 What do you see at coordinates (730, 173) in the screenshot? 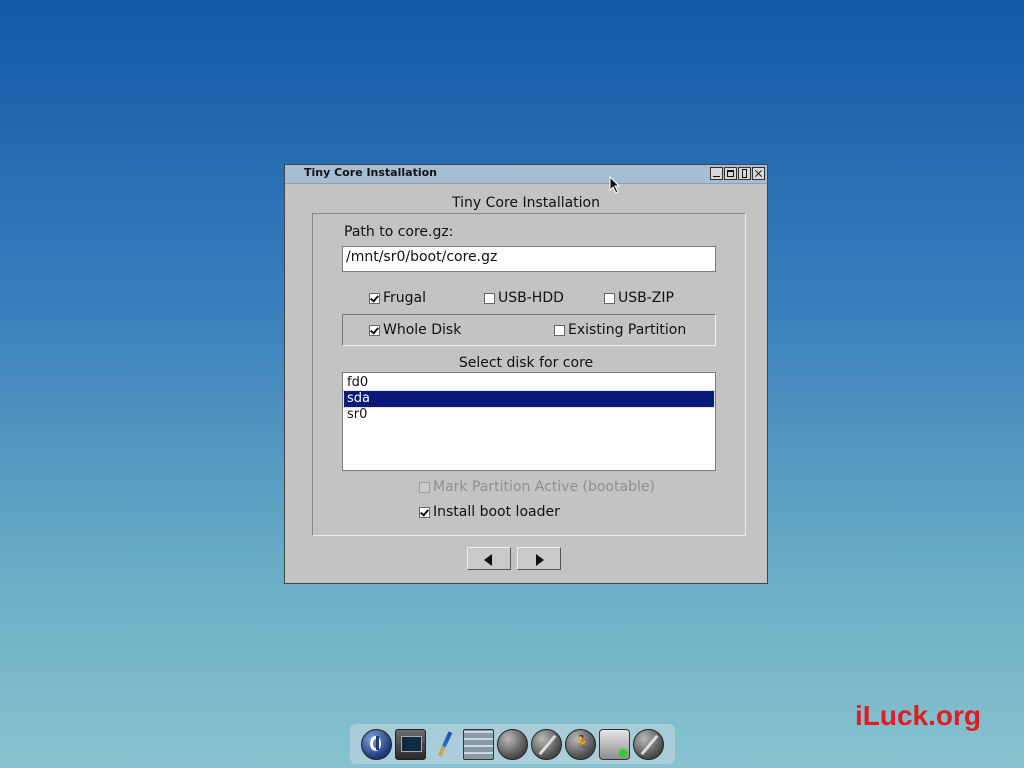
I see `maximize-button` at bounding box center [730, 173].